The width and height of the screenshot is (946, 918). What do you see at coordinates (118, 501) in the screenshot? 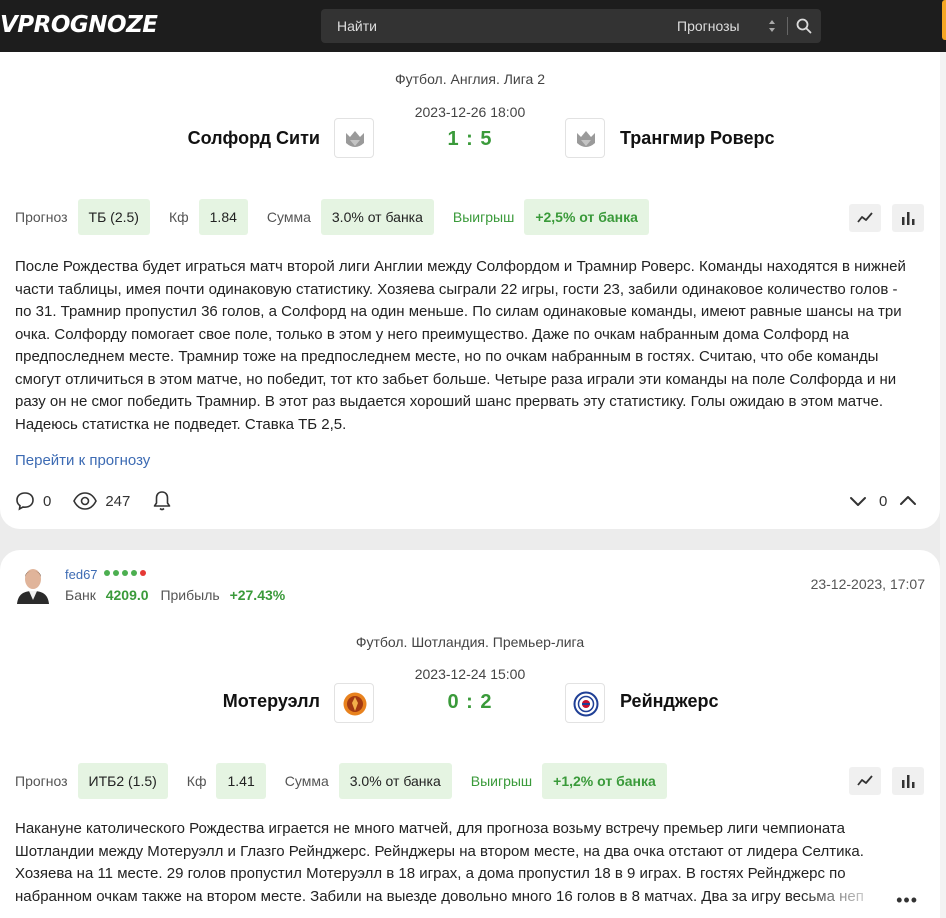
I see `views-count: 247` at bounding box center [118, 501].